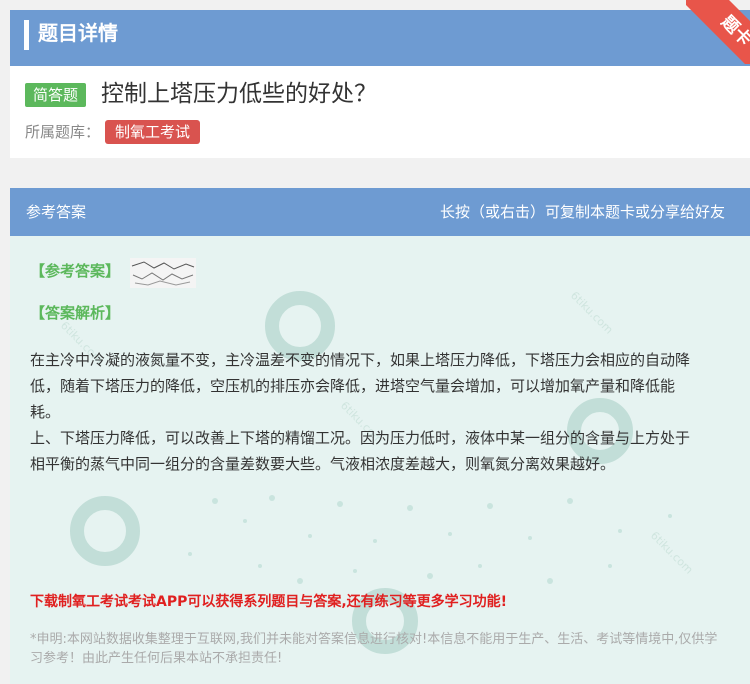  What do you see at coordinates (56, 95) in the screenshot?
I see `question-type-badge: 简答题` at bounding box center [56, 95].